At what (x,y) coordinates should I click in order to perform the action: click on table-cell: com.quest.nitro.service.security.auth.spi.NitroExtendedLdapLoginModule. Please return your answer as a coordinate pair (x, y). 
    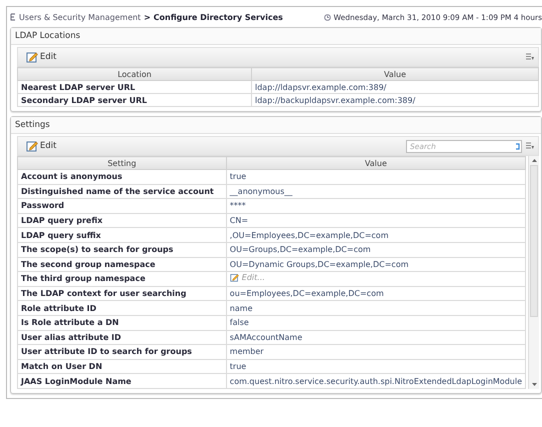
    Looking at the image, I should click on (376, 381).